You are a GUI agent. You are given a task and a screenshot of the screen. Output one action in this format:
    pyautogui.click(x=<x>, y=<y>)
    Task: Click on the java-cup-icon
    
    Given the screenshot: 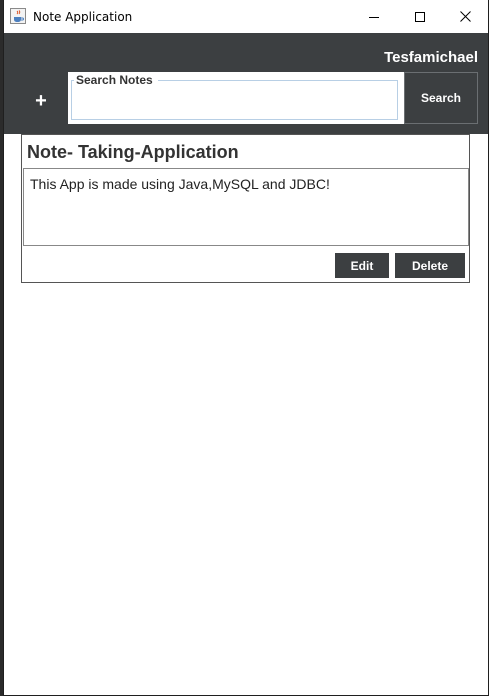 What is the action you would take?
    pyautogui.click(x=18, y=16)
    